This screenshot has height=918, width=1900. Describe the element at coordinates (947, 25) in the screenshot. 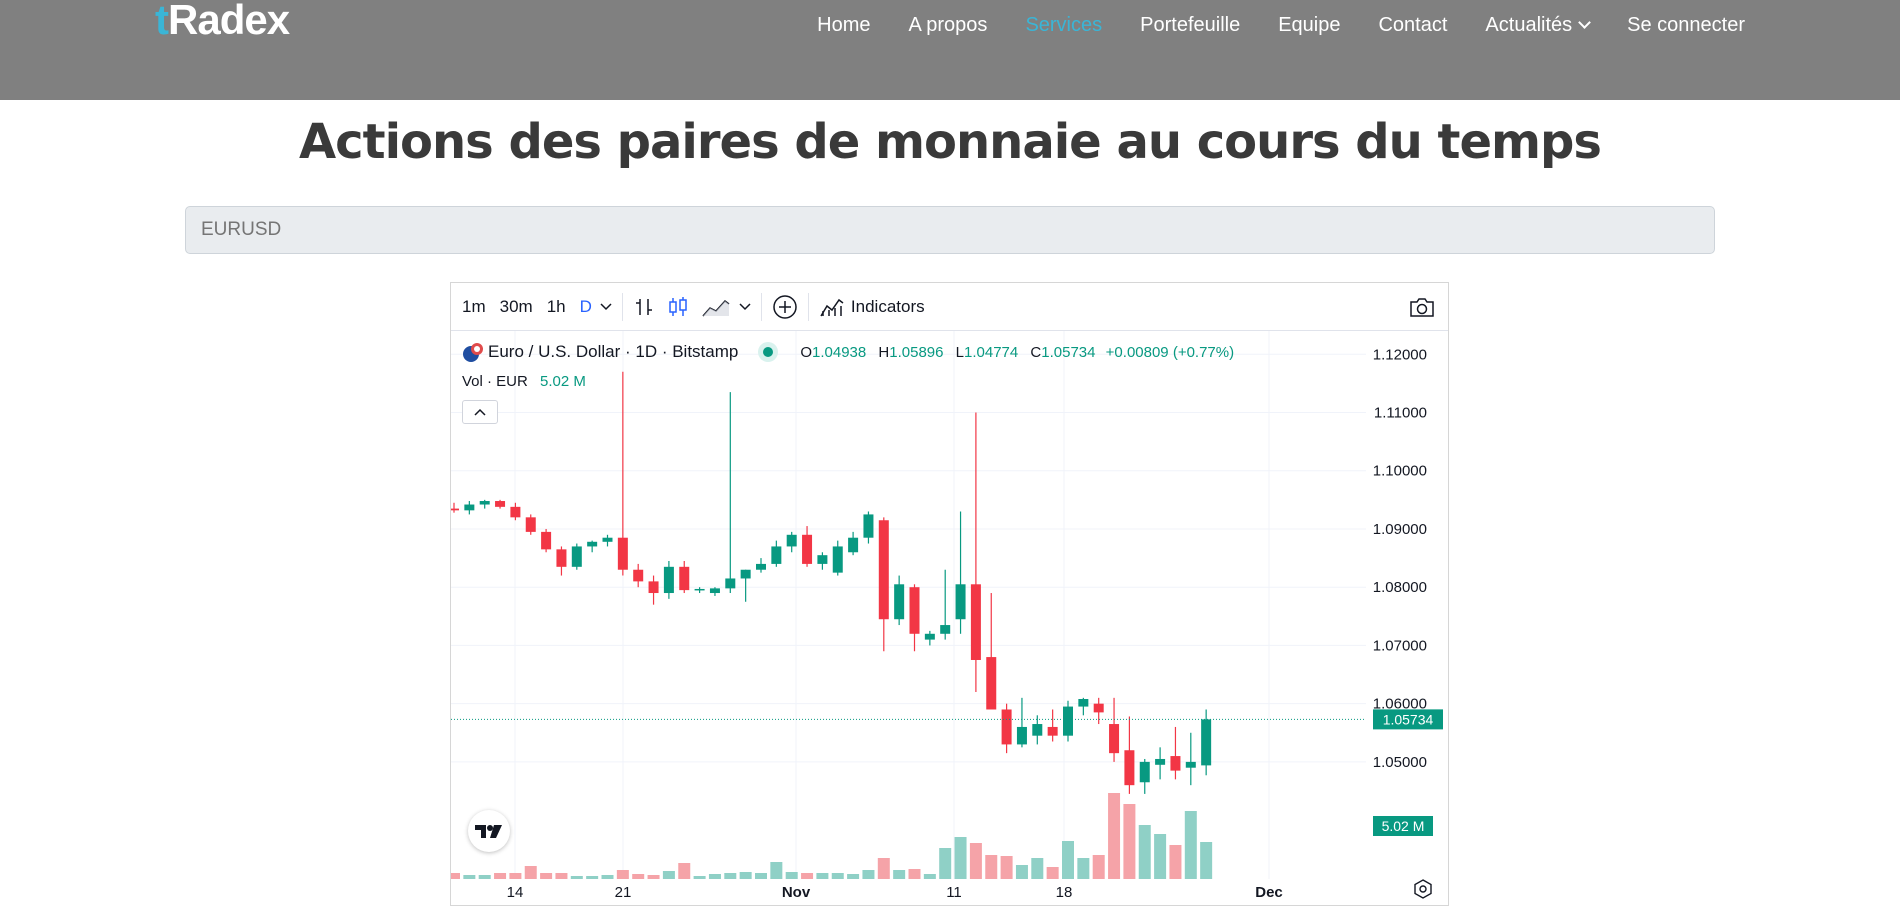

I see `nav-link-a-propos: A propos` at that location.